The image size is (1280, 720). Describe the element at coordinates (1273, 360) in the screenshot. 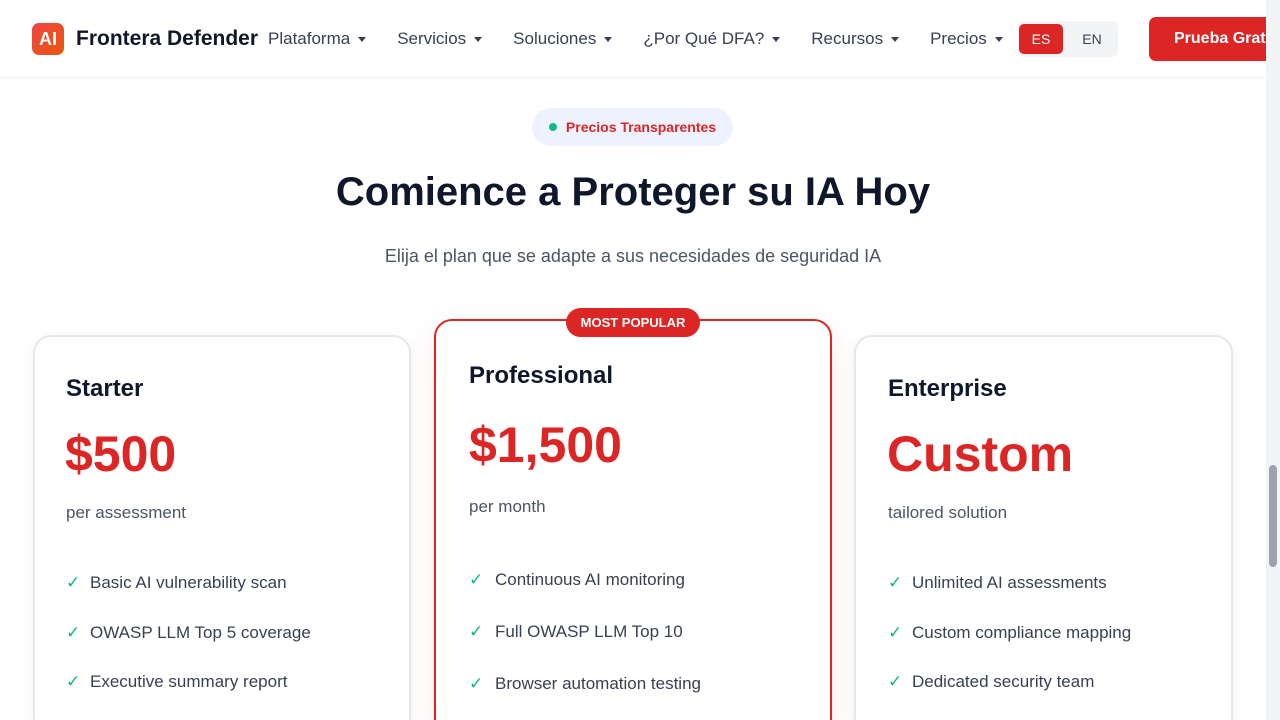

I see `page-scrollbar` at that location.